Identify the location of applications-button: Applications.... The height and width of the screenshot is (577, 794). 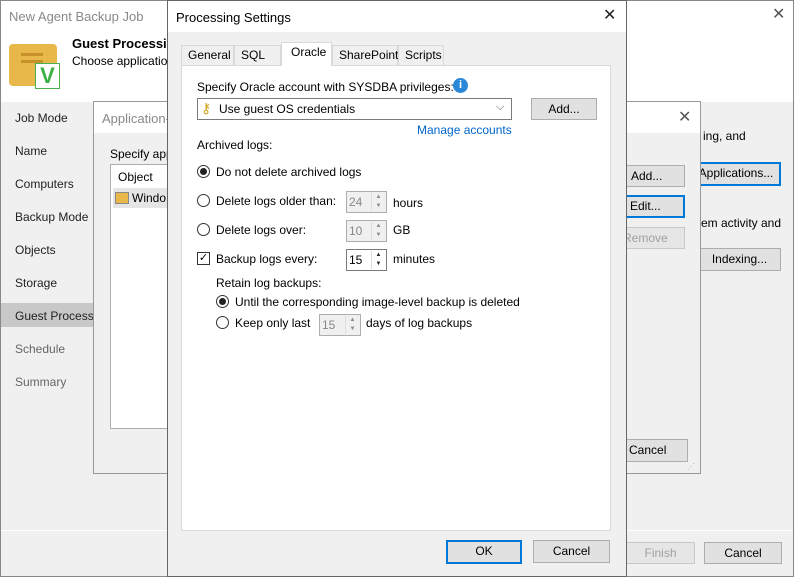
(736, 174).